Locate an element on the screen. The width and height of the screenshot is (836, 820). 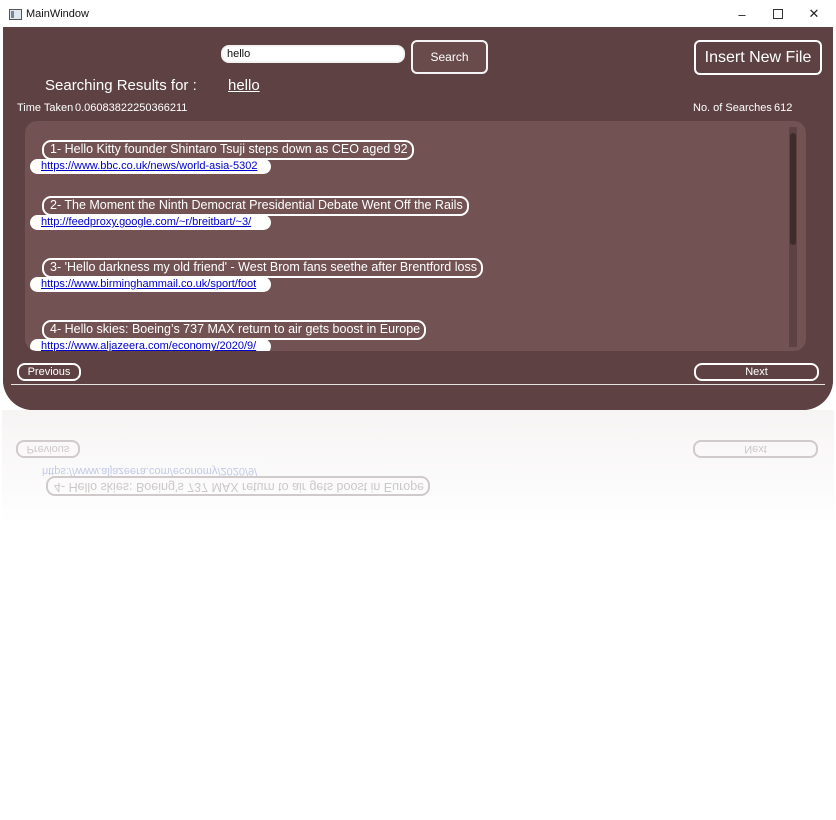
time-taken-label: Time Taken is located at coordinates (45, 108).